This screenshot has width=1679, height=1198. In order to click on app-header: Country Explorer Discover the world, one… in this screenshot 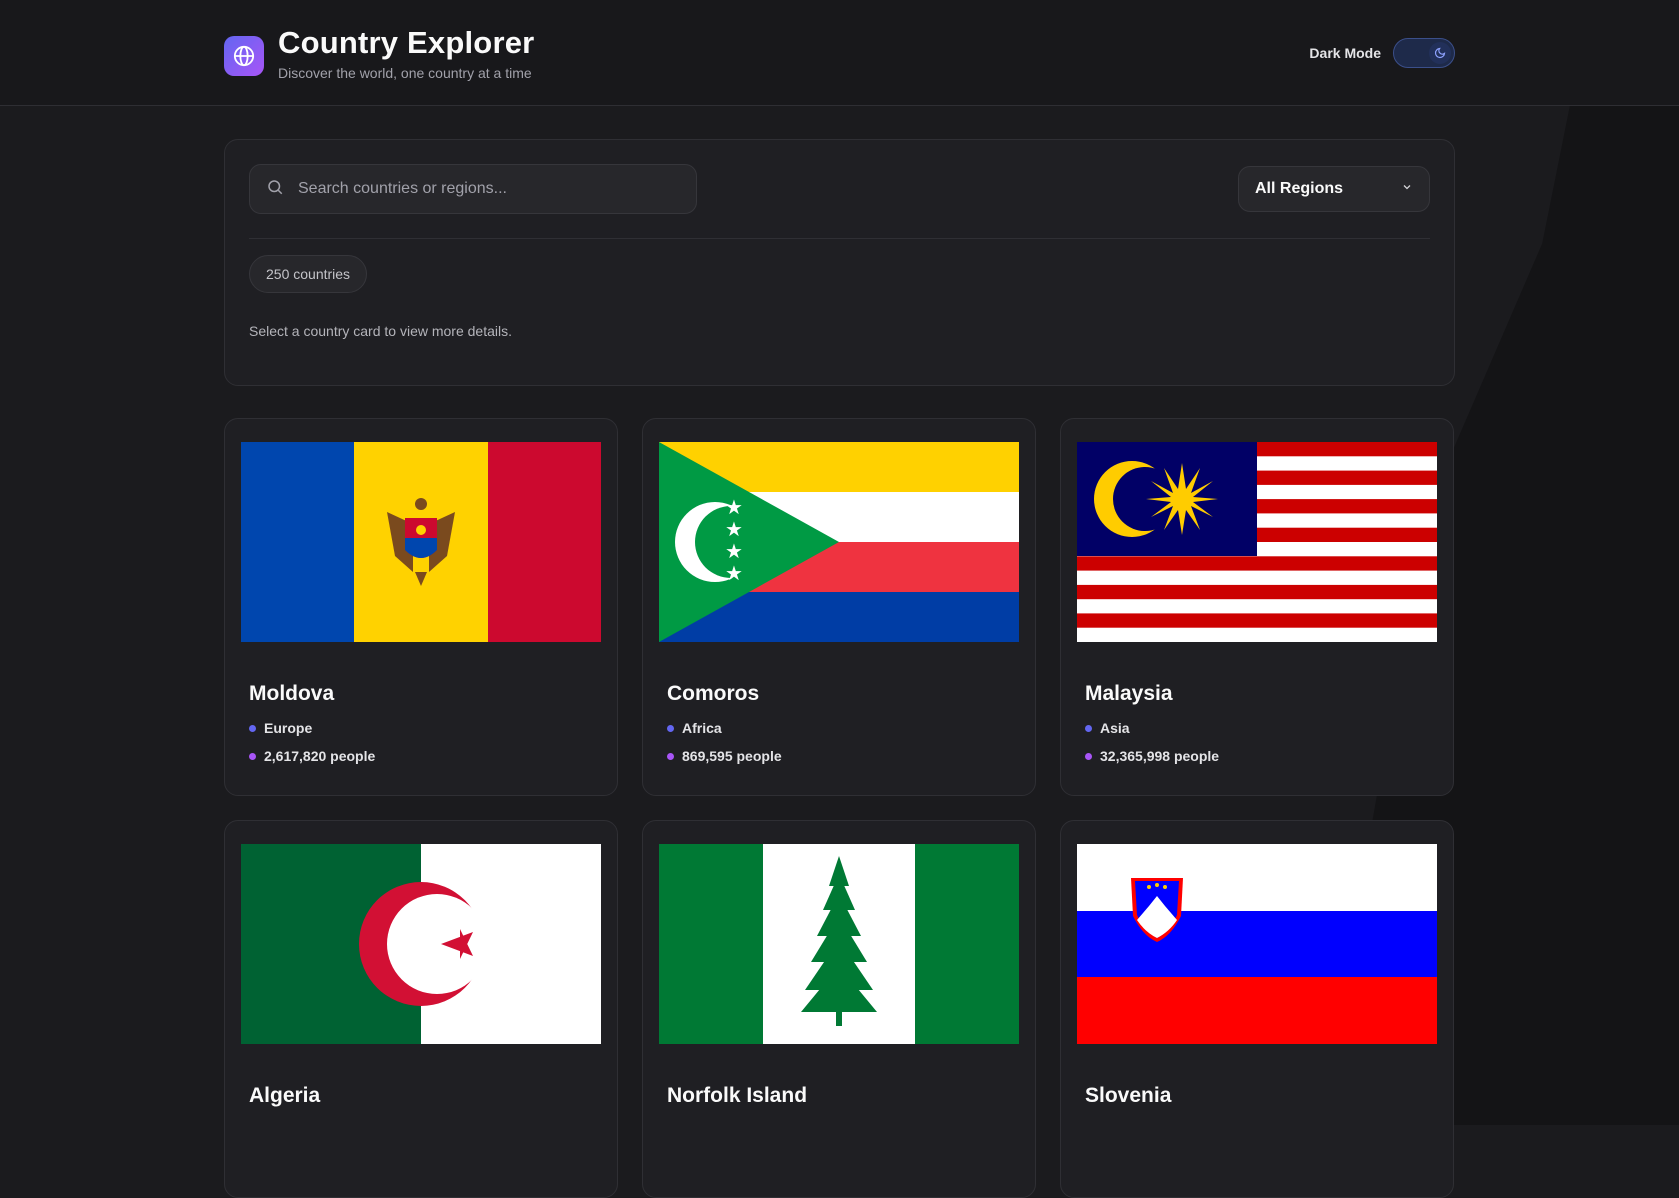, I will do `click(839, 53)`.